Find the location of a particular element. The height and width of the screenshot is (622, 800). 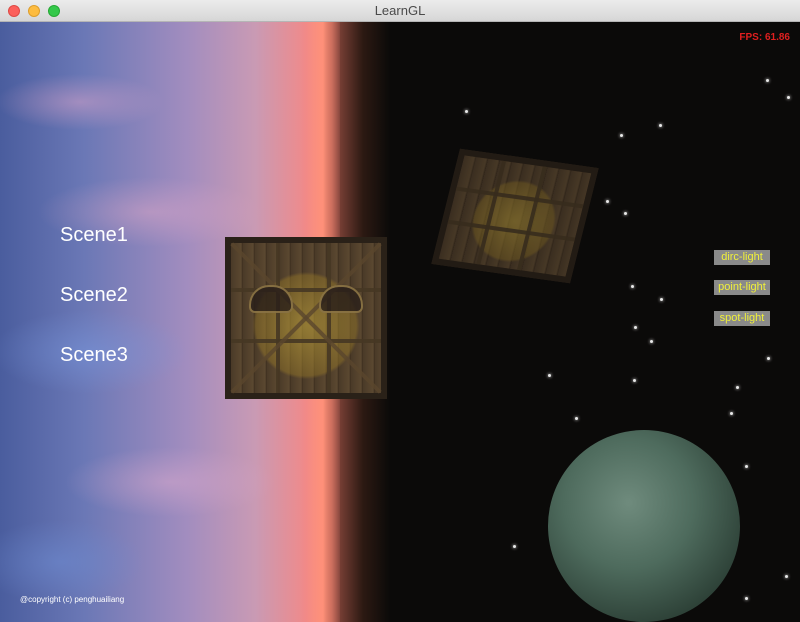

title-bar: LearnGL is located at coordinates (400, 11).